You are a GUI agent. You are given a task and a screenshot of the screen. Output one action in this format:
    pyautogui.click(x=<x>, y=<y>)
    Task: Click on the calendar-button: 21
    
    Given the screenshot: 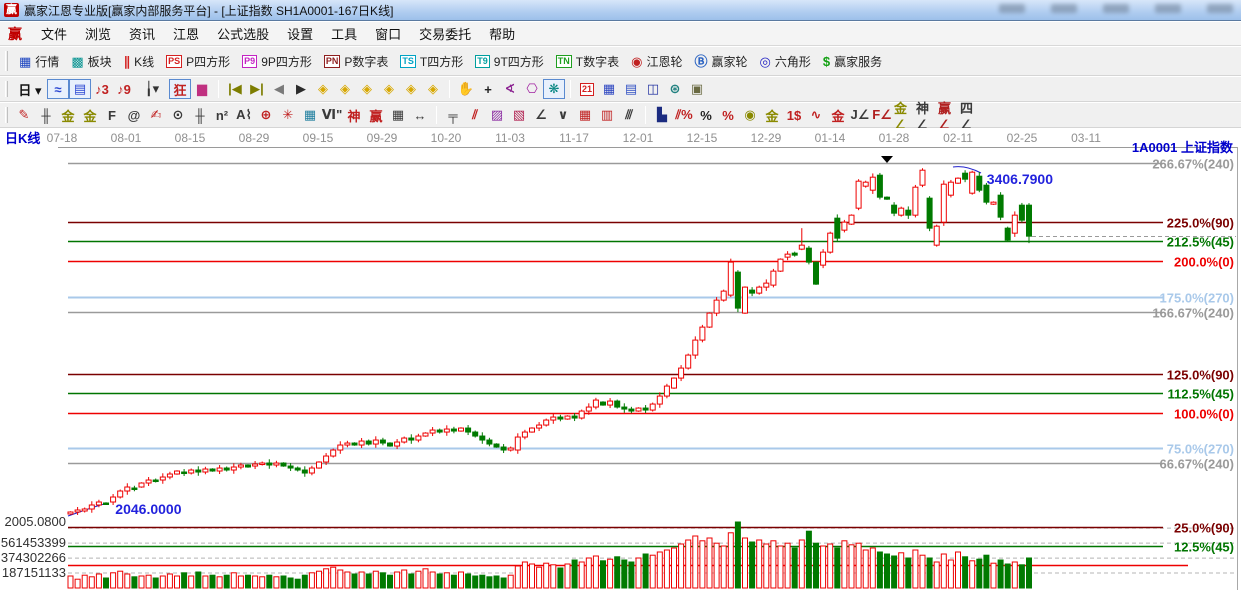 What is the action you would take?
    pyautogui.click(x=587, y=89)
    